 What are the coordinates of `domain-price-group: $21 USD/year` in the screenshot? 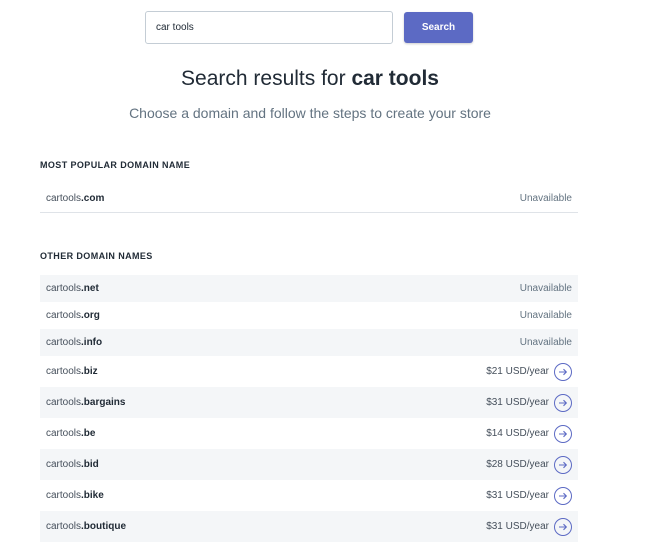 It's located at (529, 371).